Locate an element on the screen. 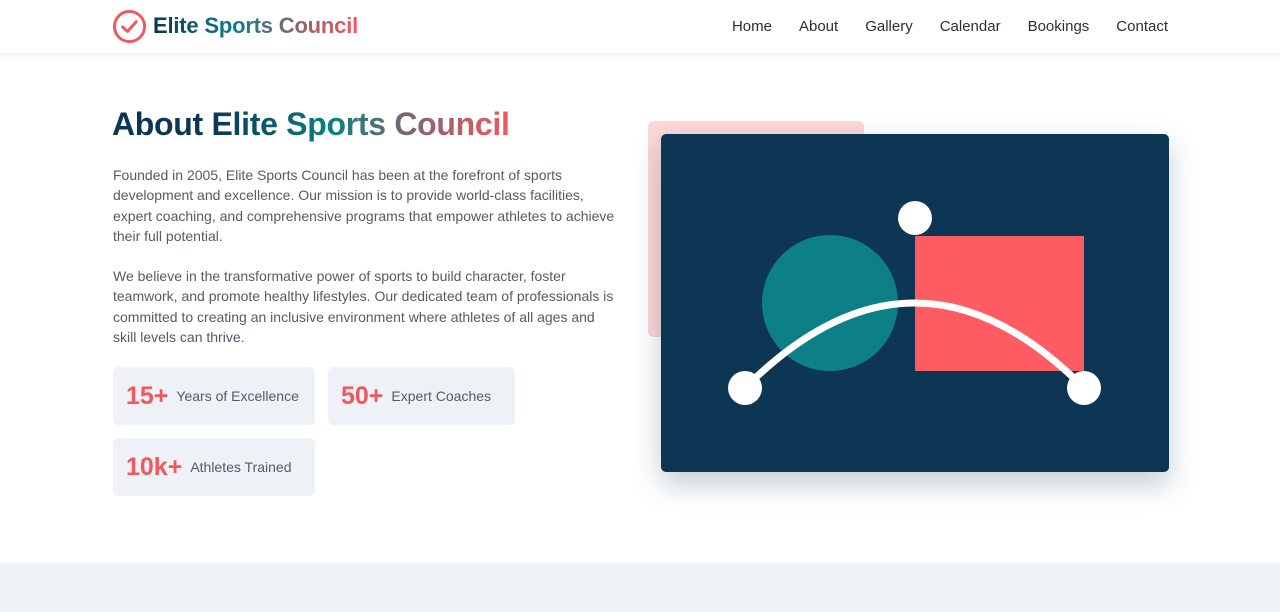  stat-card-coaches: 50+ Expert Coaches is located at coordinates (421, 396).